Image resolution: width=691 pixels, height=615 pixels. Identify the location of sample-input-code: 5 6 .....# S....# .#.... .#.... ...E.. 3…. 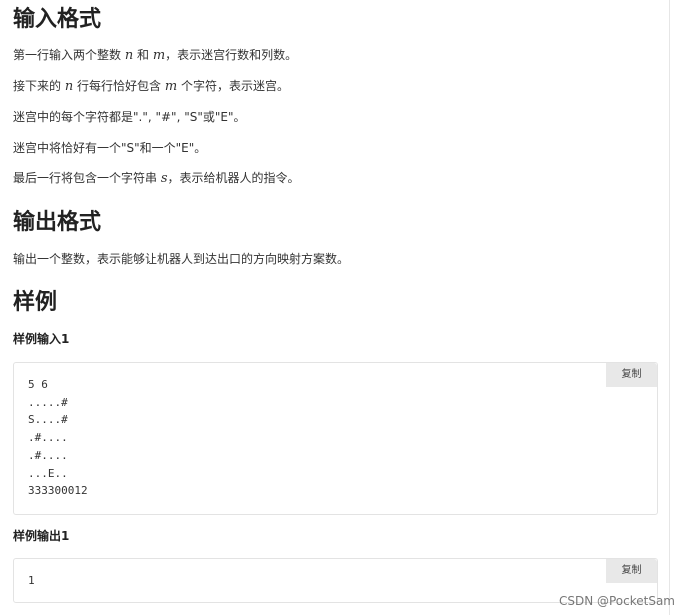
(58, 438).